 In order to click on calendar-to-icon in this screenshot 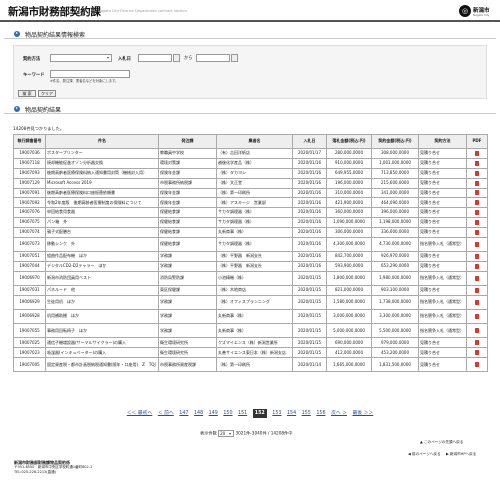, I will do `click(234, 58)`.